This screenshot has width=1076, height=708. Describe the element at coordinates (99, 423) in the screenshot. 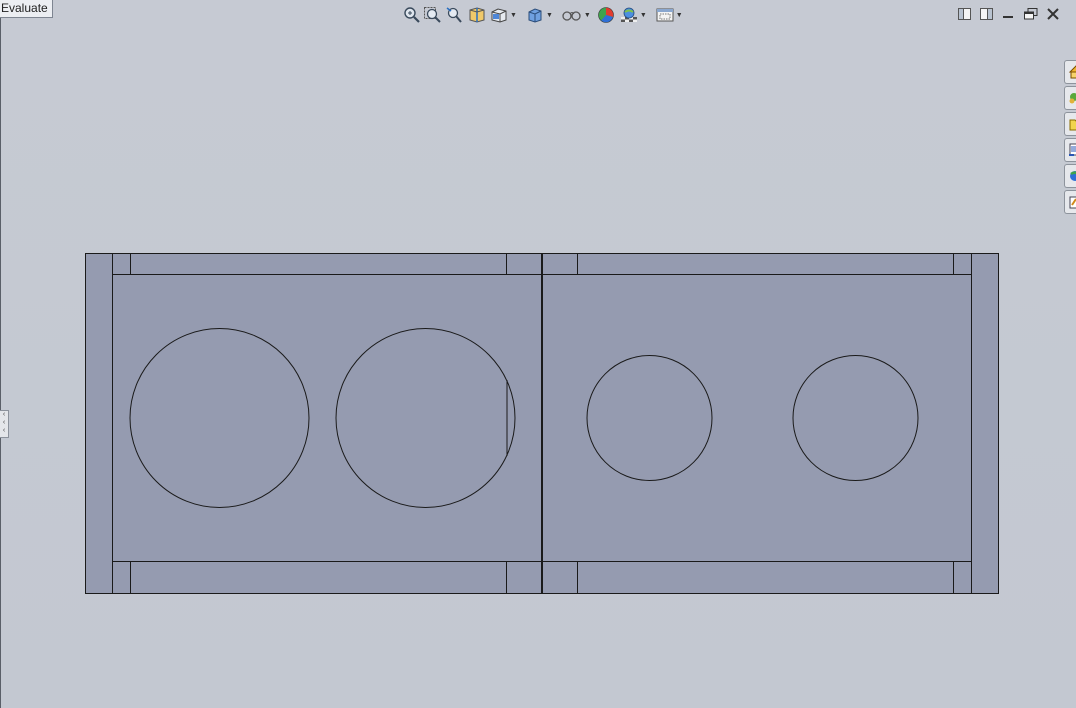

I see `left-end-plate` at that location.